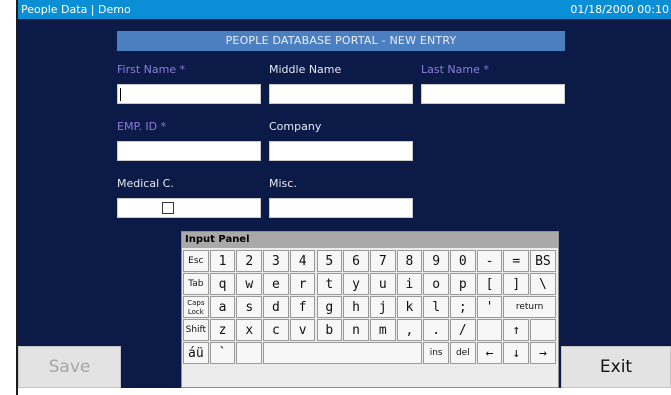 This screenshot has width=671, height=395. What do you see at coordinates (151, 69) in the screenshot?
I see `first-name-label: First Name *` at bounding box center [151, 69].